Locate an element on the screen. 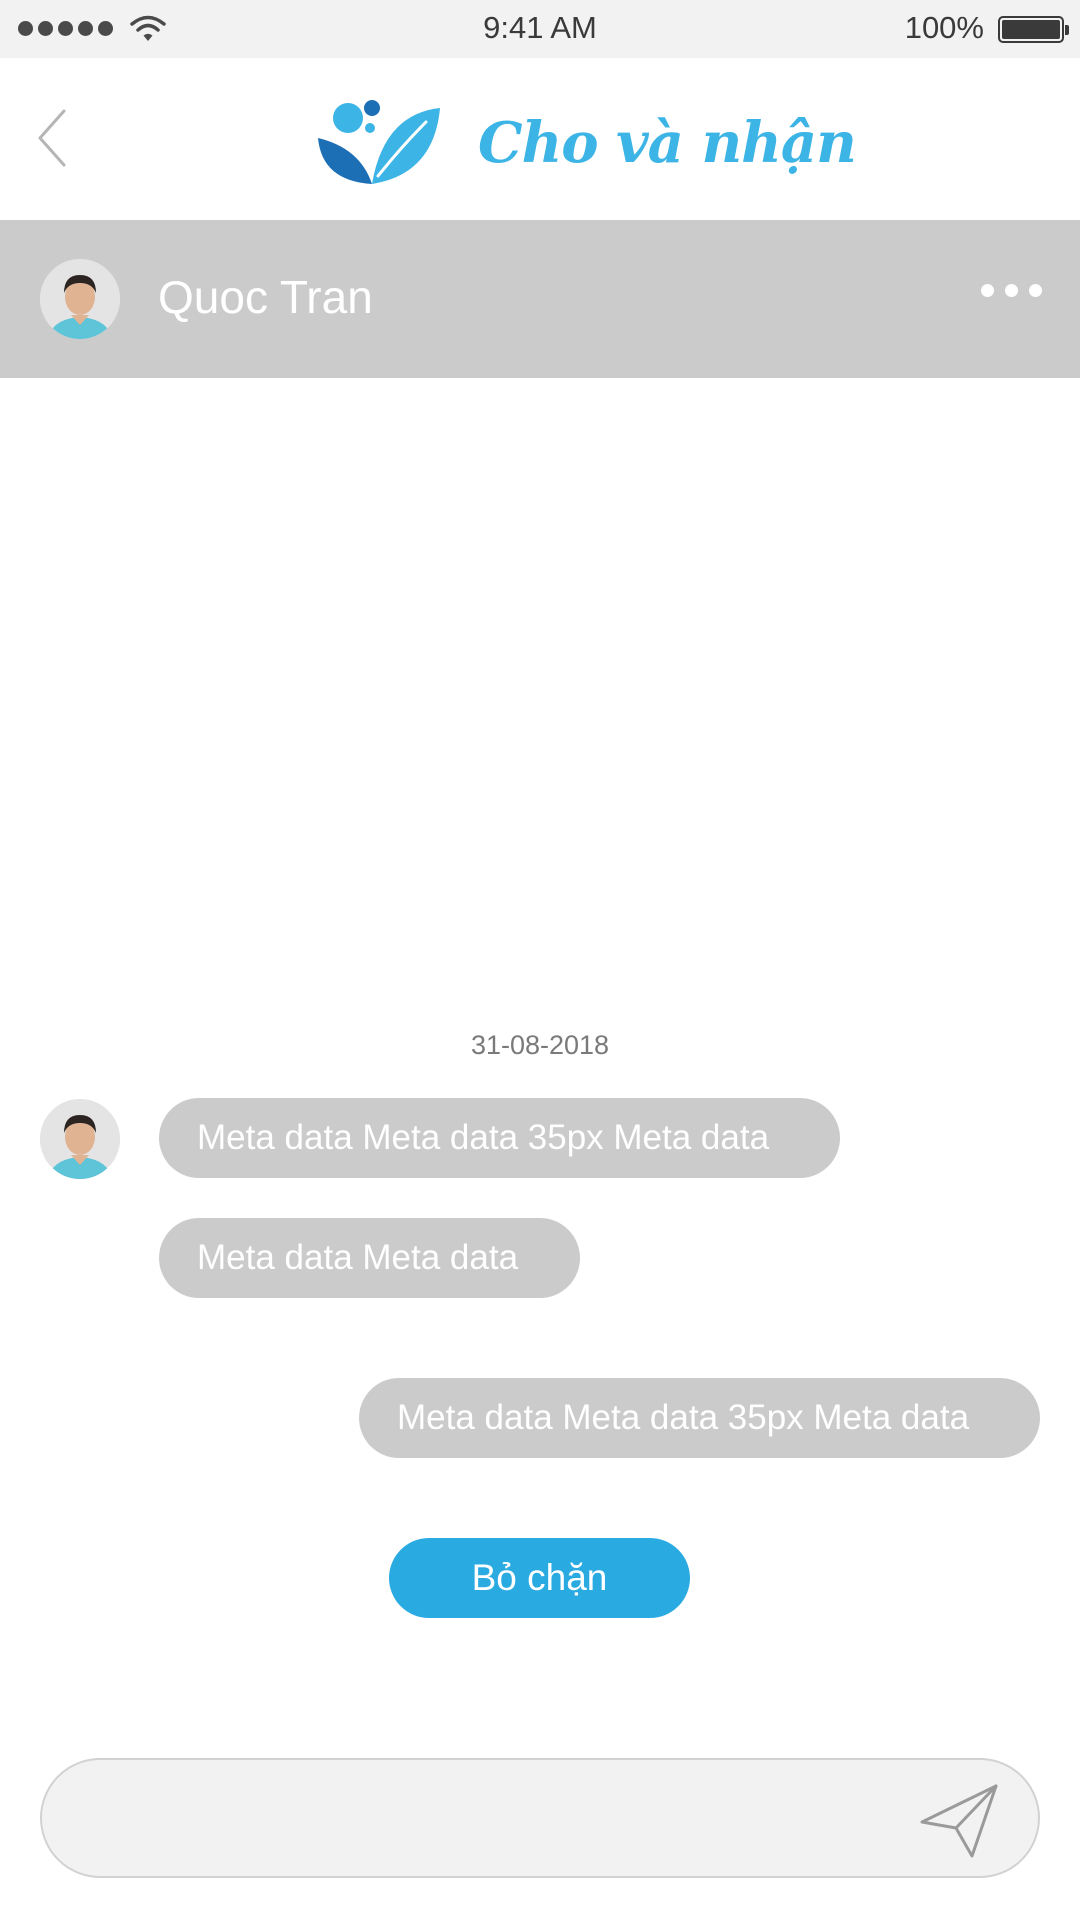  leaf-logo-icon is located at coordinates (379, 142).